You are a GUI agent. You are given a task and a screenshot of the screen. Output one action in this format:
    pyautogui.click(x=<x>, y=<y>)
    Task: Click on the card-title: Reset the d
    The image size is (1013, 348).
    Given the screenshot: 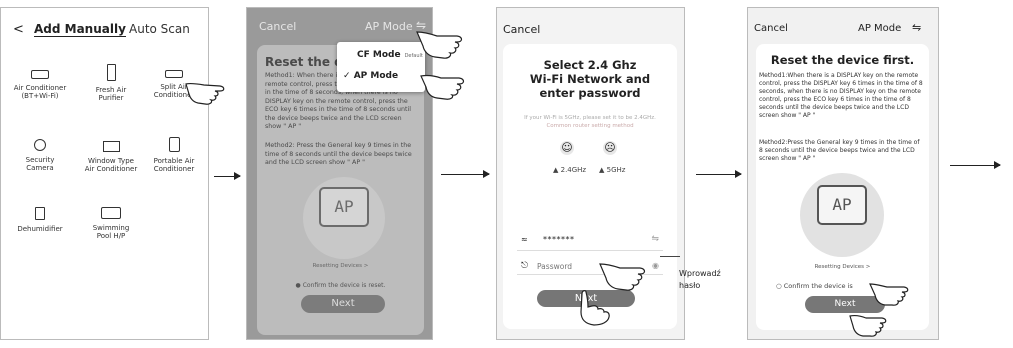 What is the action you would take?
    pyautogui.click(x=304, y=62)
    